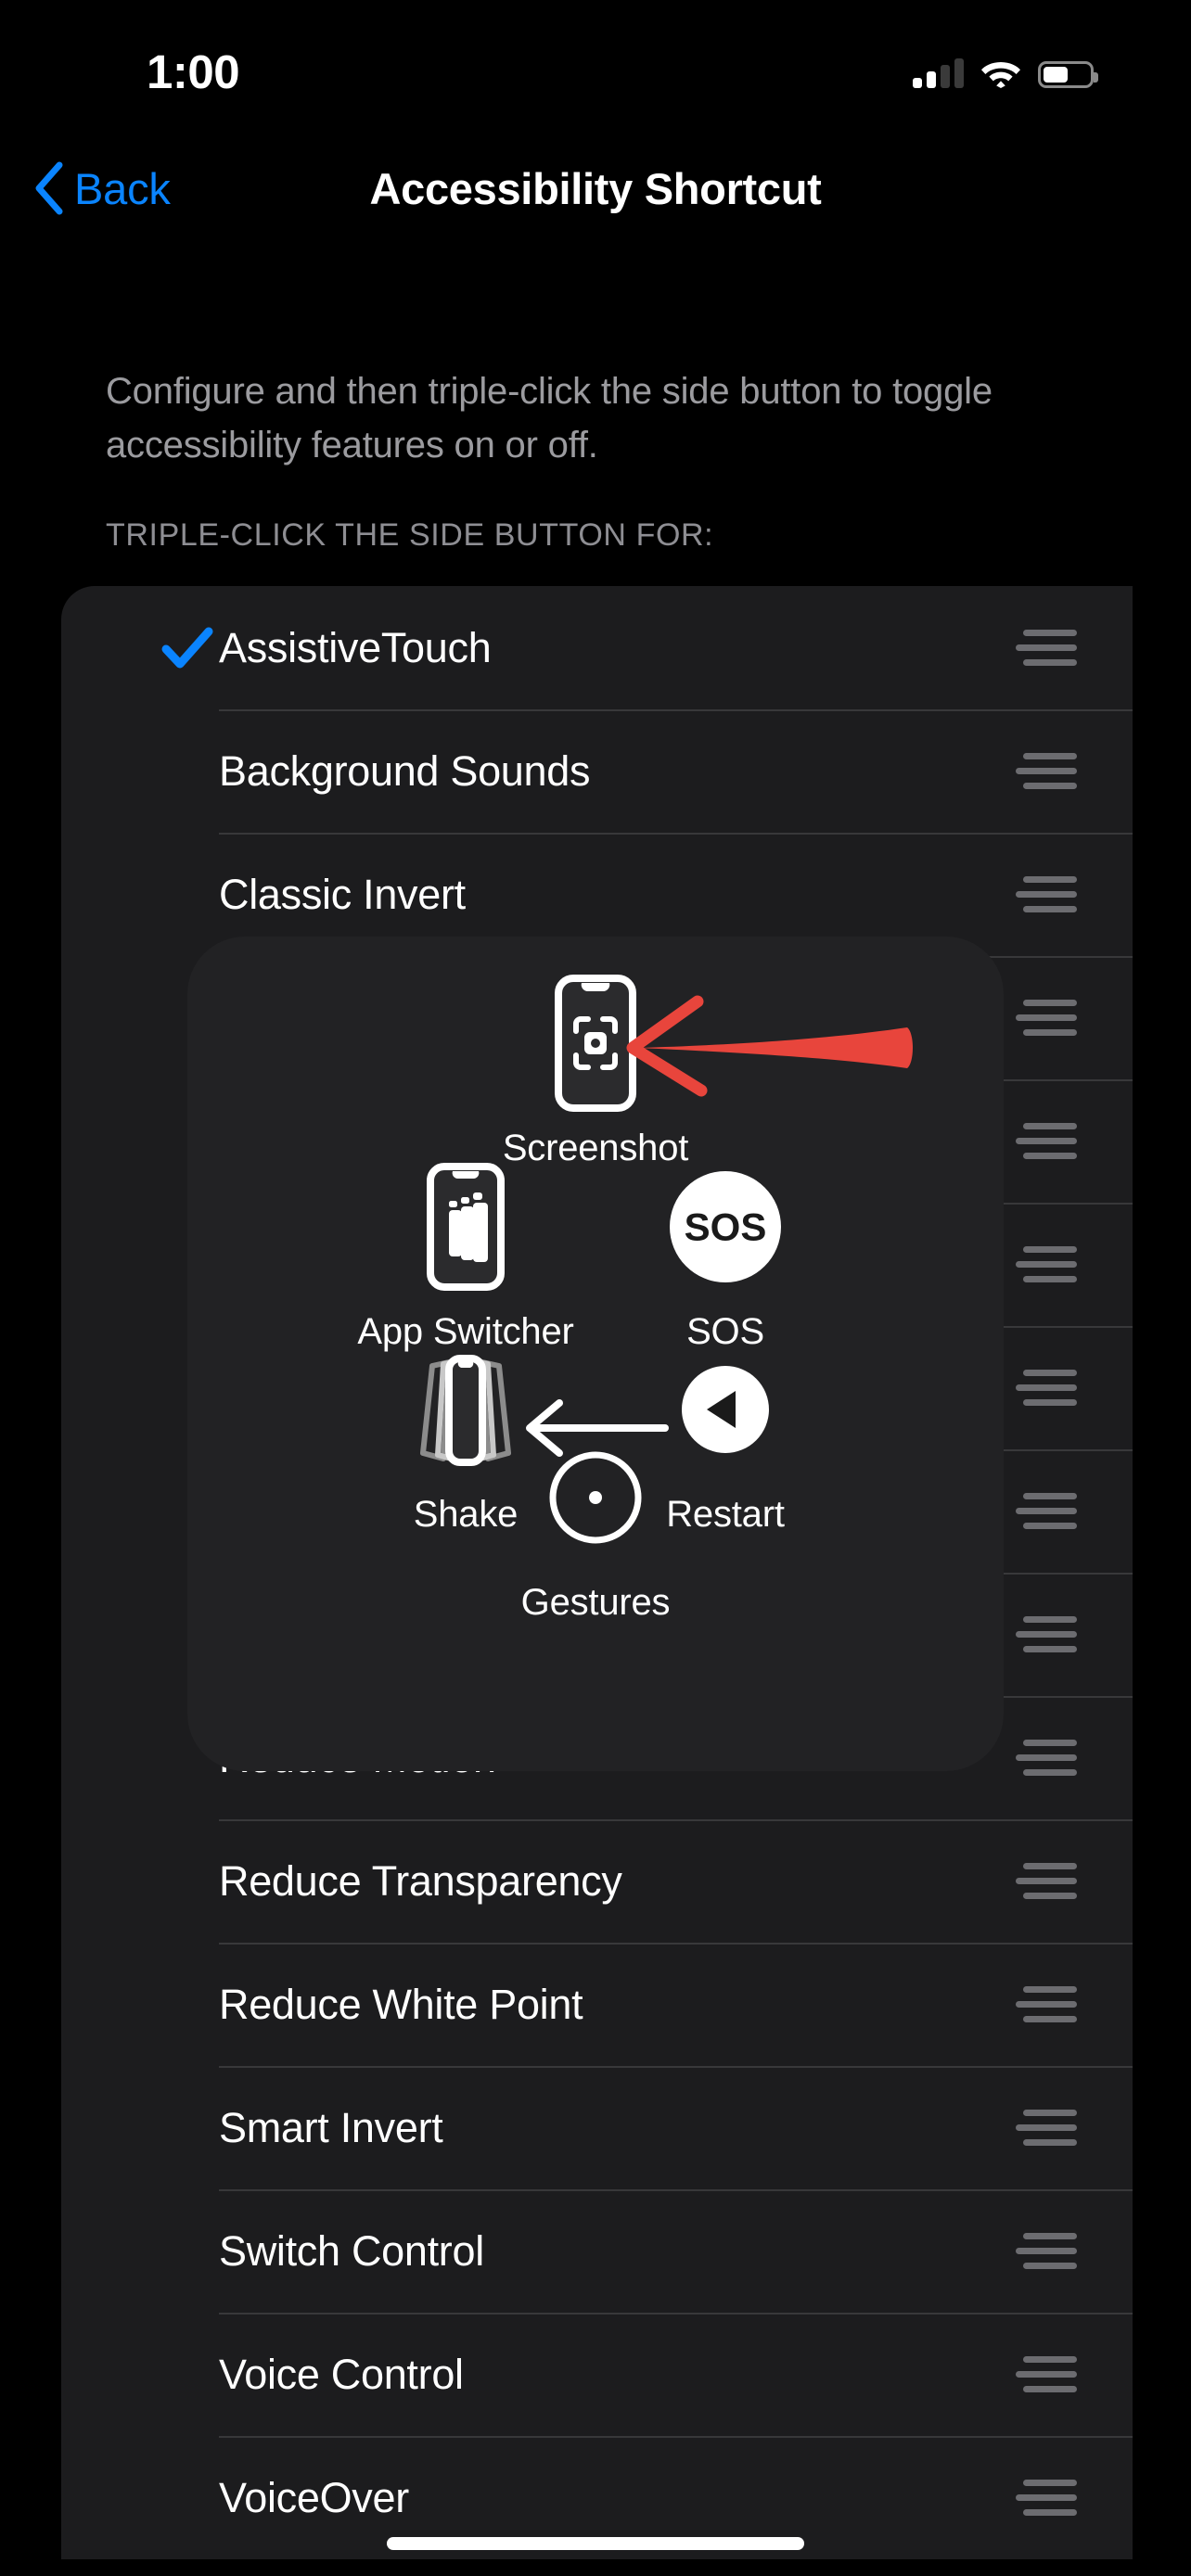 This screenshot has width=1191, height=2576. Describe the element at coordinates (1068, 74) in the screenshot. I see `battery-icon` at that location.